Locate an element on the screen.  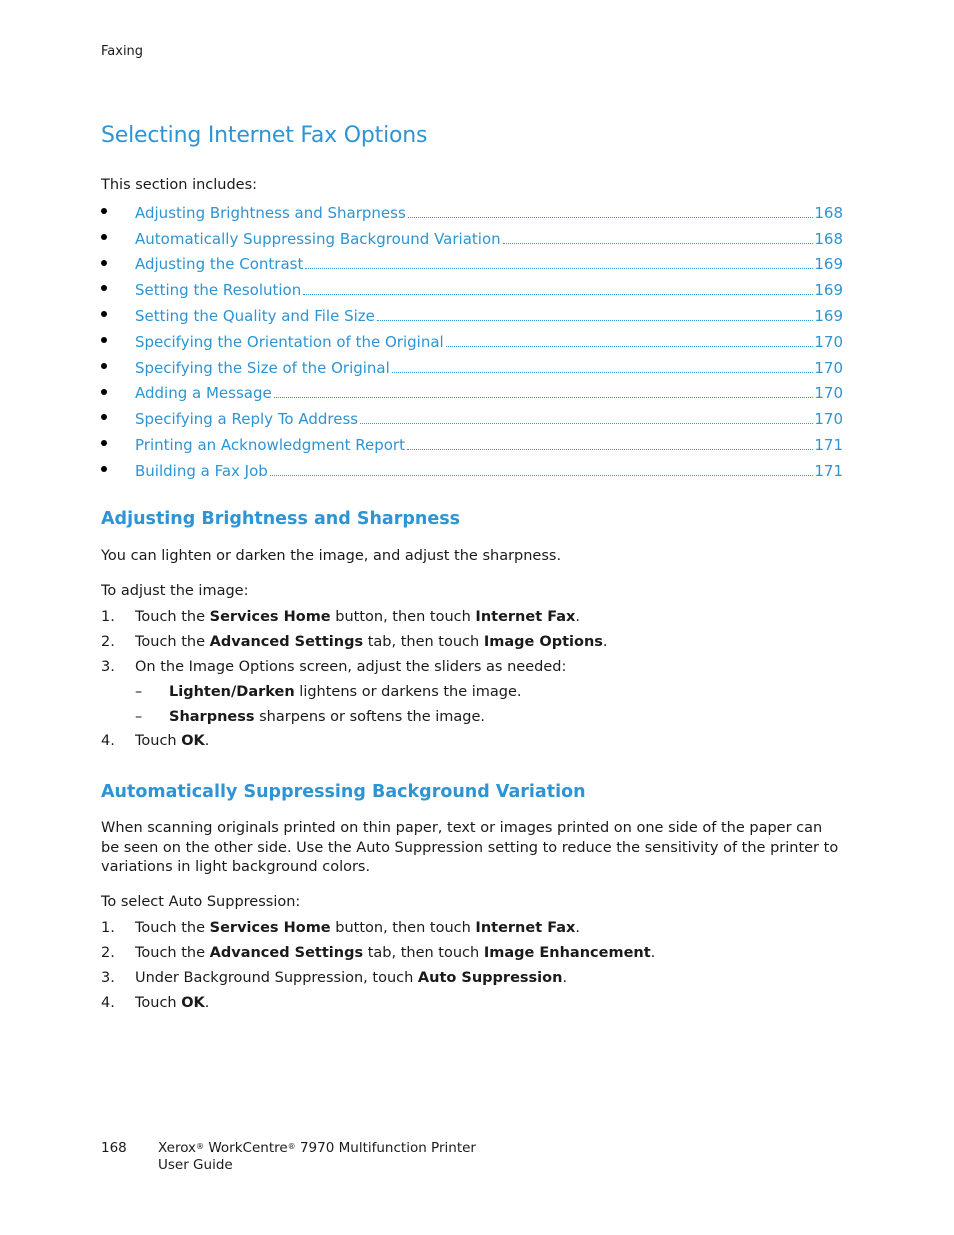
ui-term: Sharpness is located at coordinates (212, 716).